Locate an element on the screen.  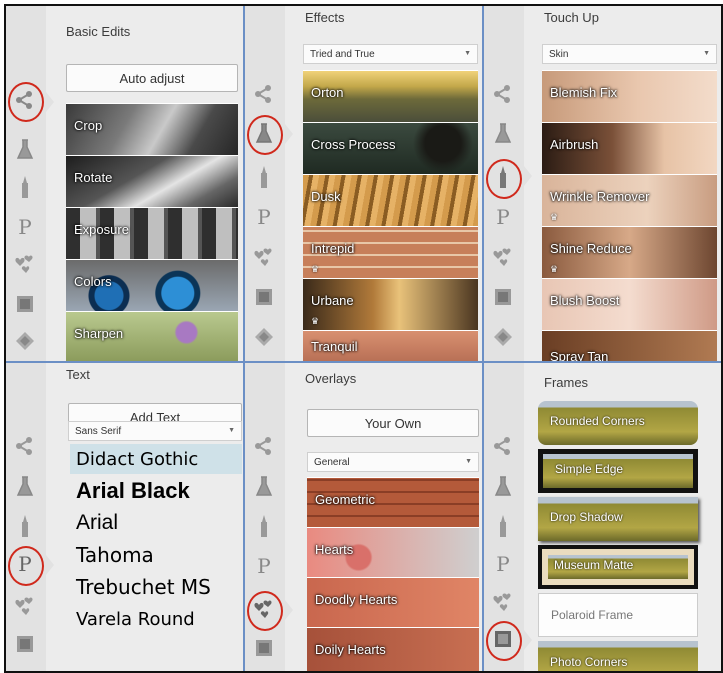
touch-up-category-dropdown: Skin ▼ is located at coordinates (629, 54).